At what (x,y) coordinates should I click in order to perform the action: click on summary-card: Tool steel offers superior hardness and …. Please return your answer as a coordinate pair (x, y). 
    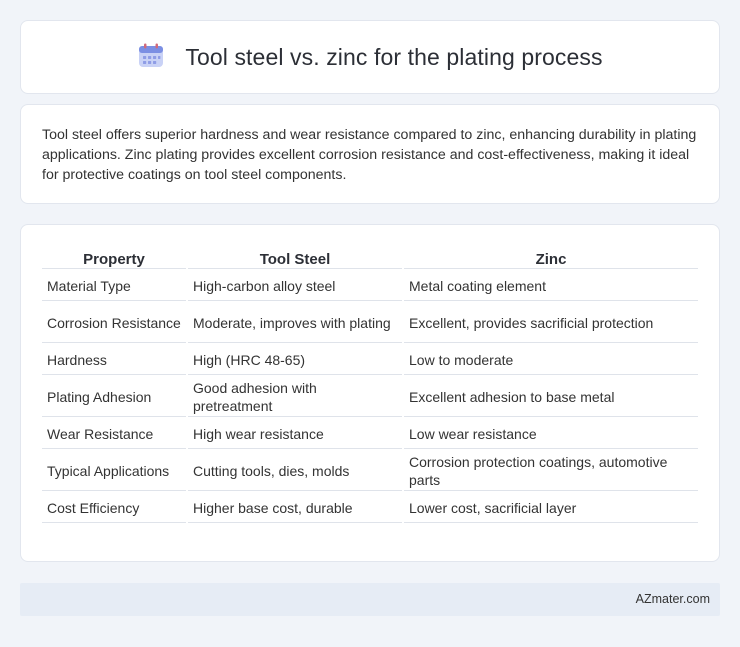
    Looking at the image, I should click on (370, 154).